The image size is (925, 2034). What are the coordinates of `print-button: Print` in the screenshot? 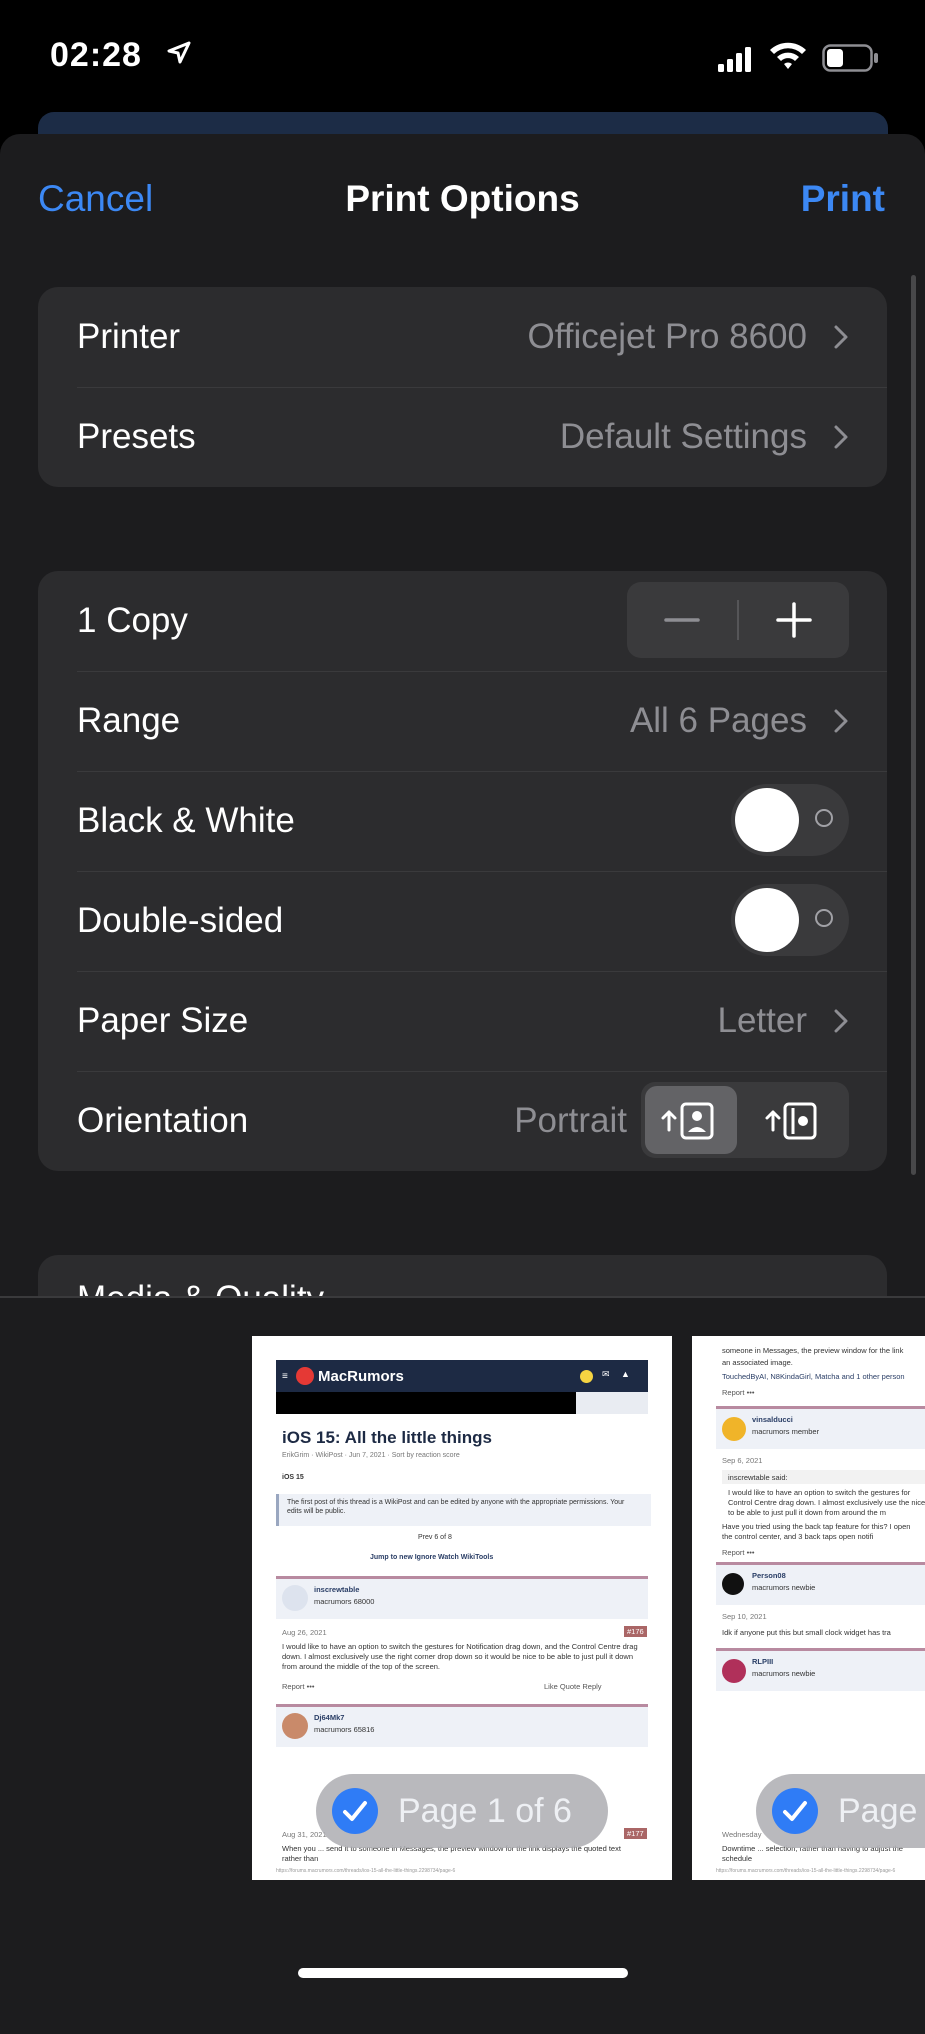 It's located at (843, 199).